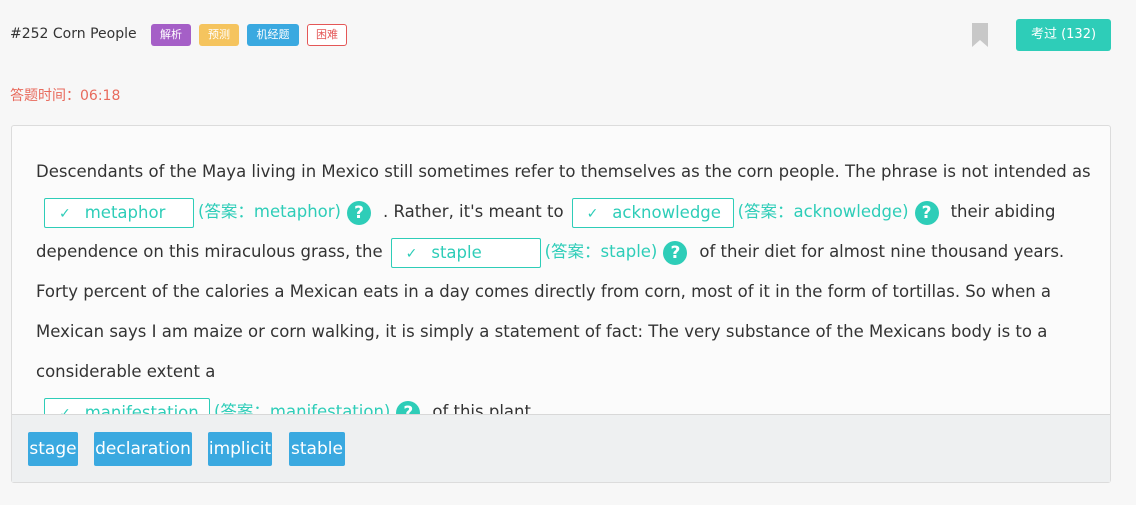 This screenshot has height=505, width=1136. What do you see at coordinates (317, 449) in the screenshot?
I see `option-stable: stable` at bounding box center [317, 449].